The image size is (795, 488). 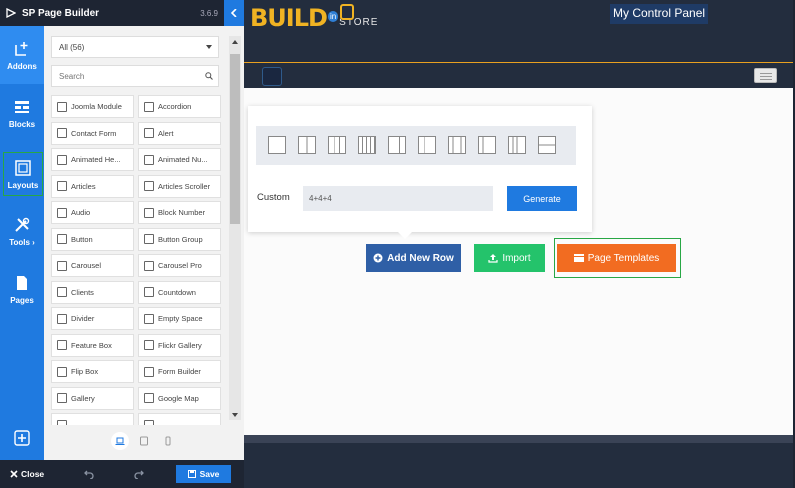 I want to click on save-icon, so click(x=191, y=474).